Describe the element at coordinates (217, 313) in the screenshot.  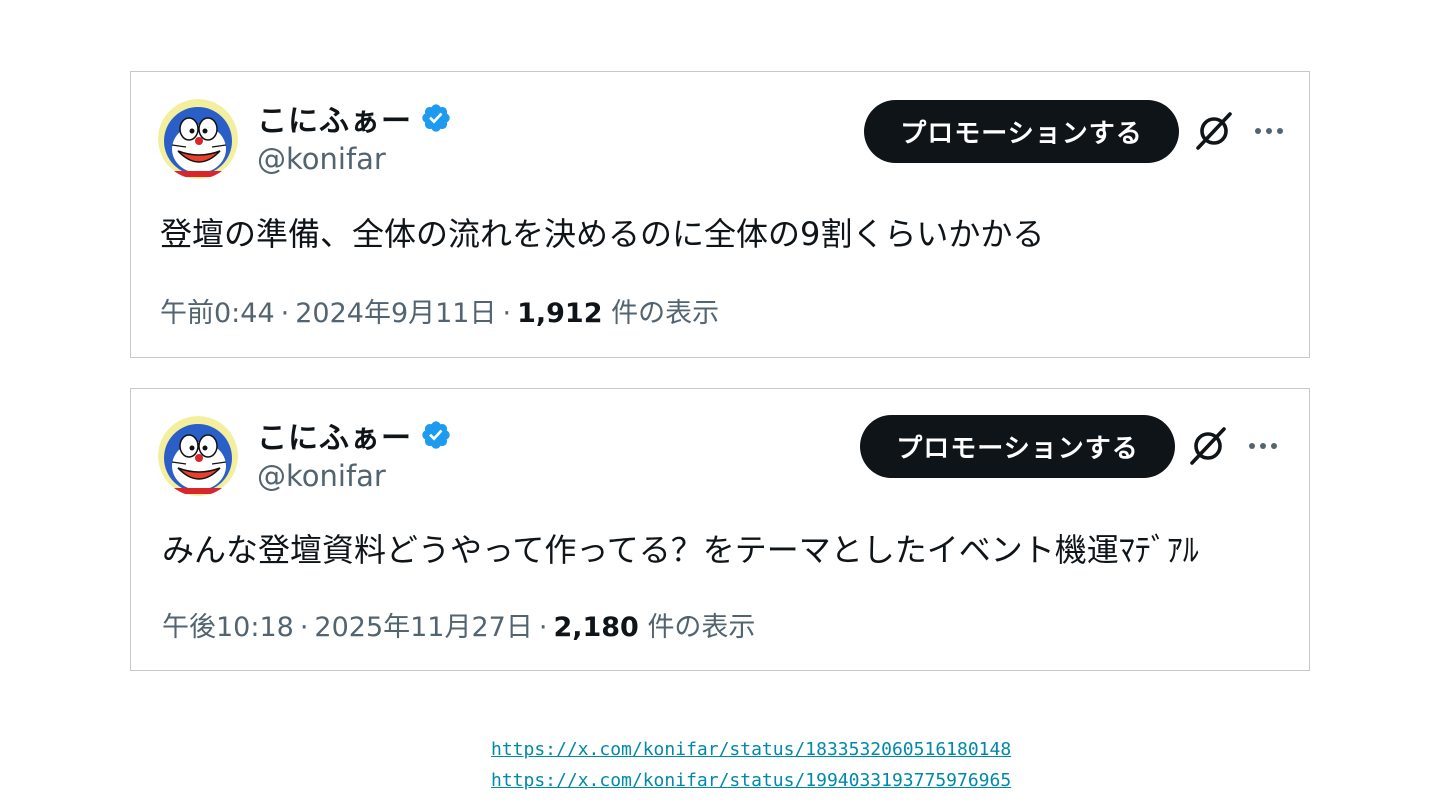
I see `tweet-time: 午前0:44` at that location.